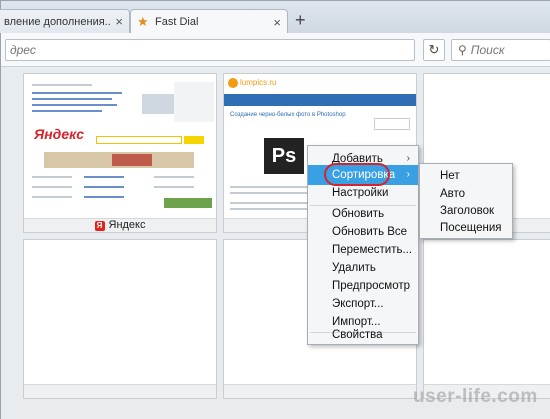  I want to click on menu-item-settings: Настройки, so click(363, 193).